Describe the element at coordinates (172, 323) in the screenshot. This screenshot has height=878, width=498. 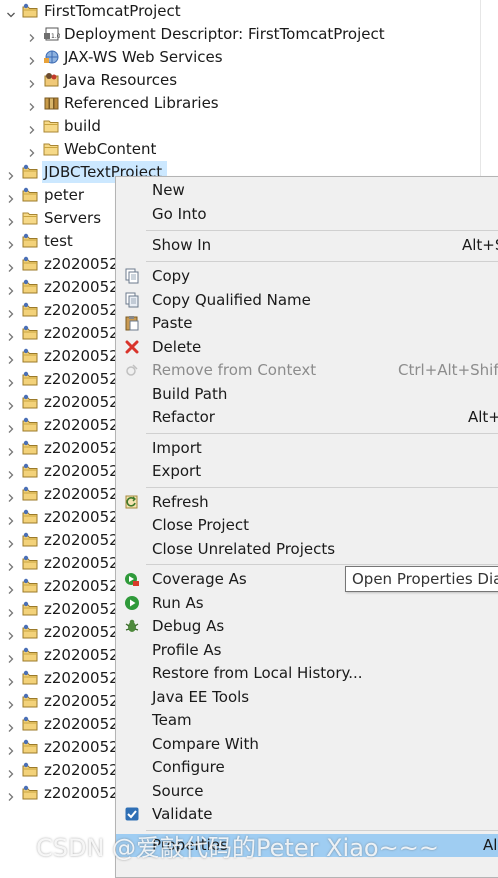
I see `menu-item-label: Paste` at that location.